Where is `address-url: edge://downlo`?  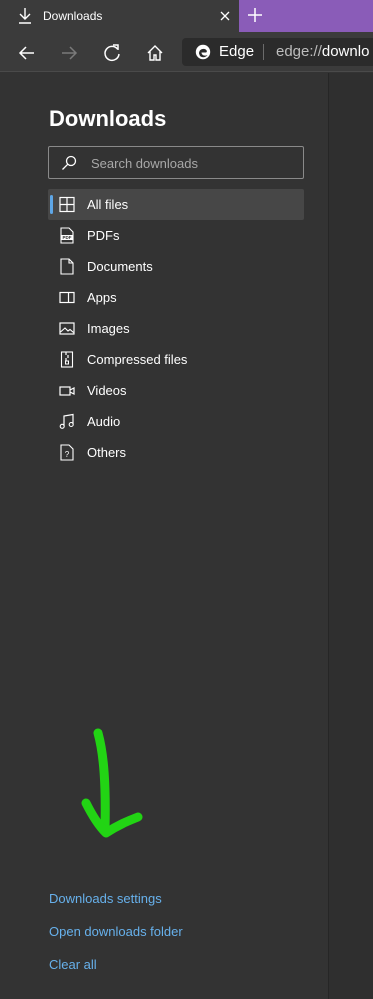 address-url: edge://downlo is located at coordinates (322, 51).